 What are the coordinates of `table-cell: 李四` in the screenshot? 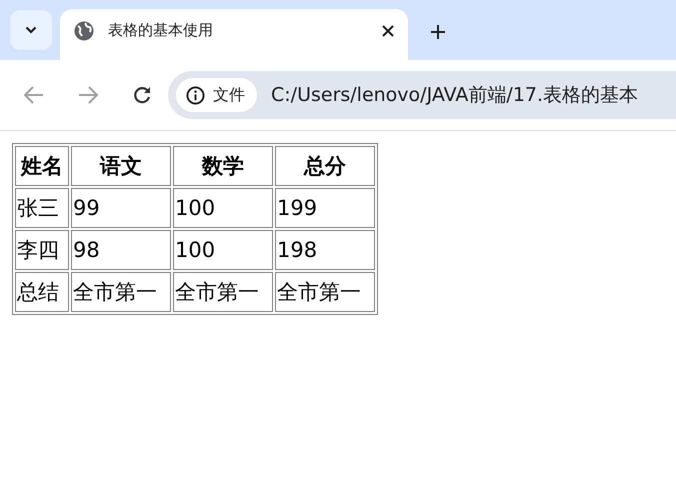 It's located at (42, 250).